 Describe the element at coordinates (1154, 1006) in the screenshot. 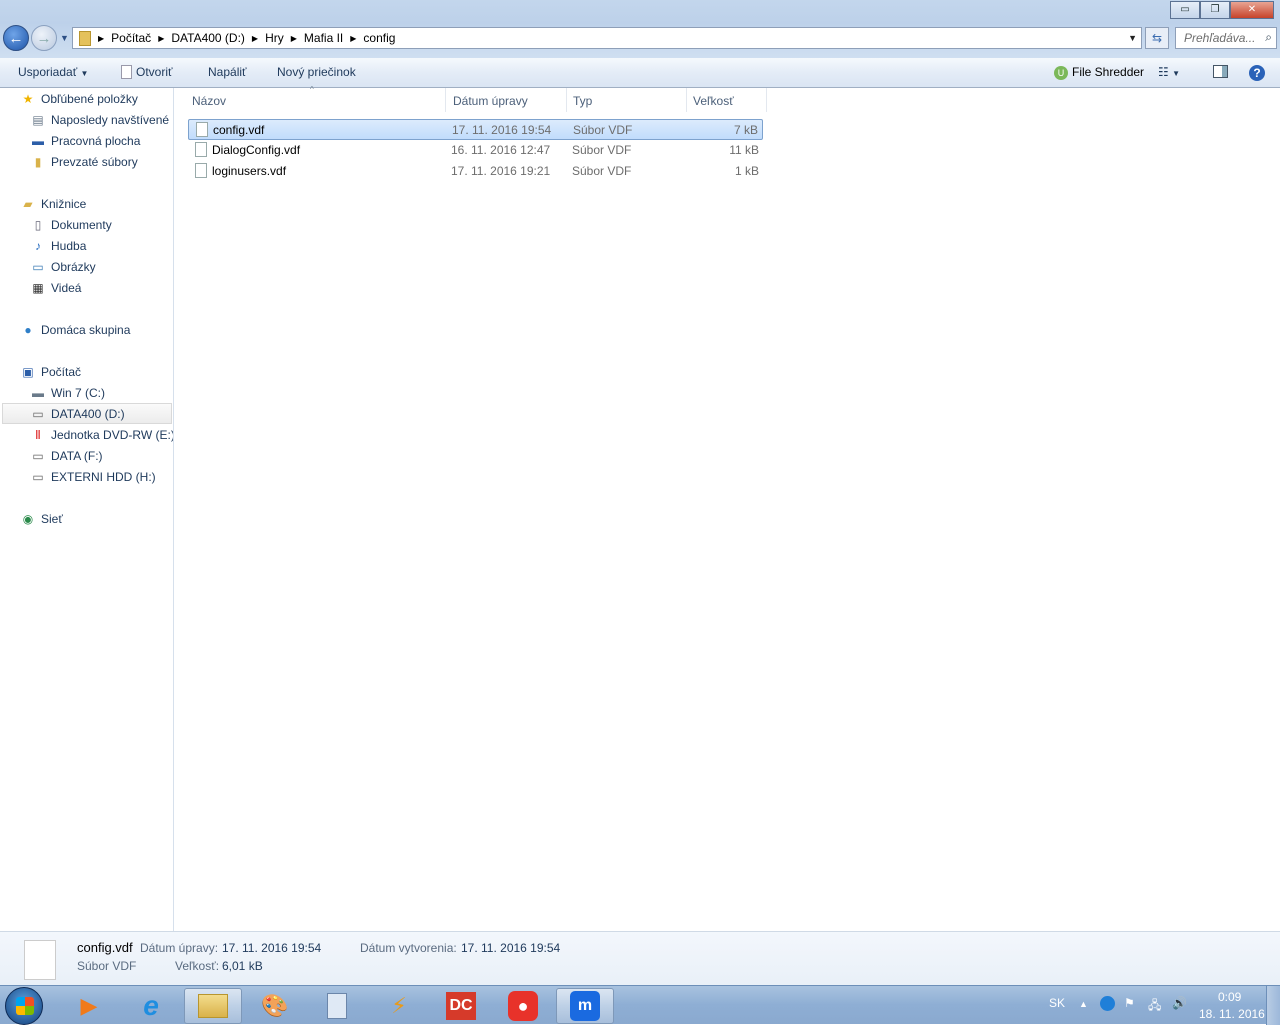

I see `network-tray-icon: 🖧` at that location.